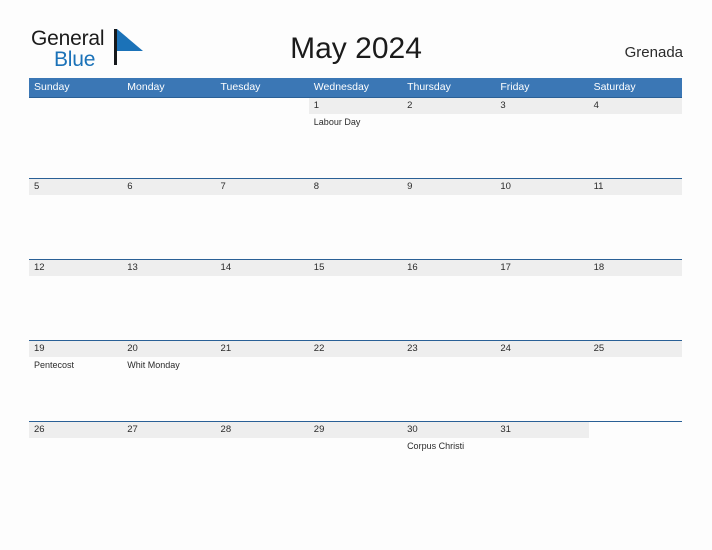  I want to click on week-daynumber-band: 12 13 14 15 16 17 18, so click(355, 267).